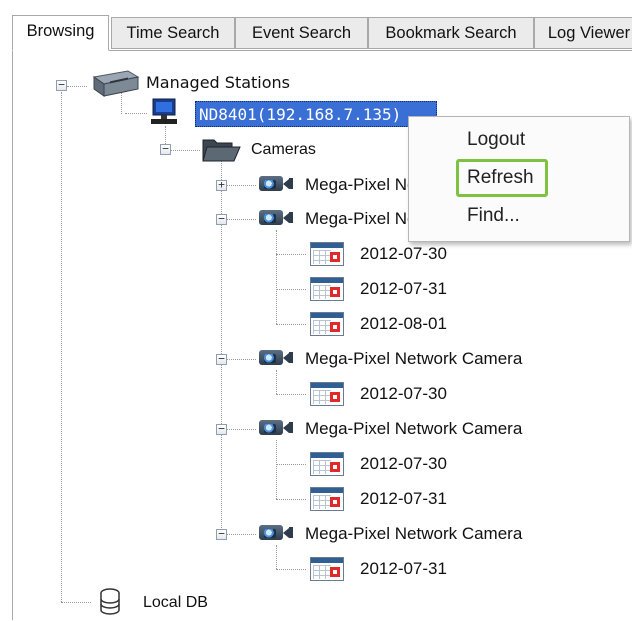  What do you see at coordinates (221, 185) in the screenshot?
I see `expand-toggle: +` at bounding box center [221, 185].